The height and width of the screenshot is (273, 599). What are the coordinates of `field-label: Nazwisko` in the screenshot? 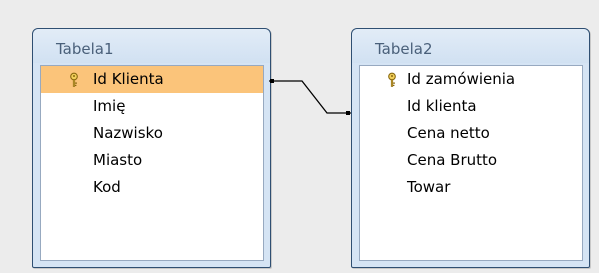 It's located at (128, 133).